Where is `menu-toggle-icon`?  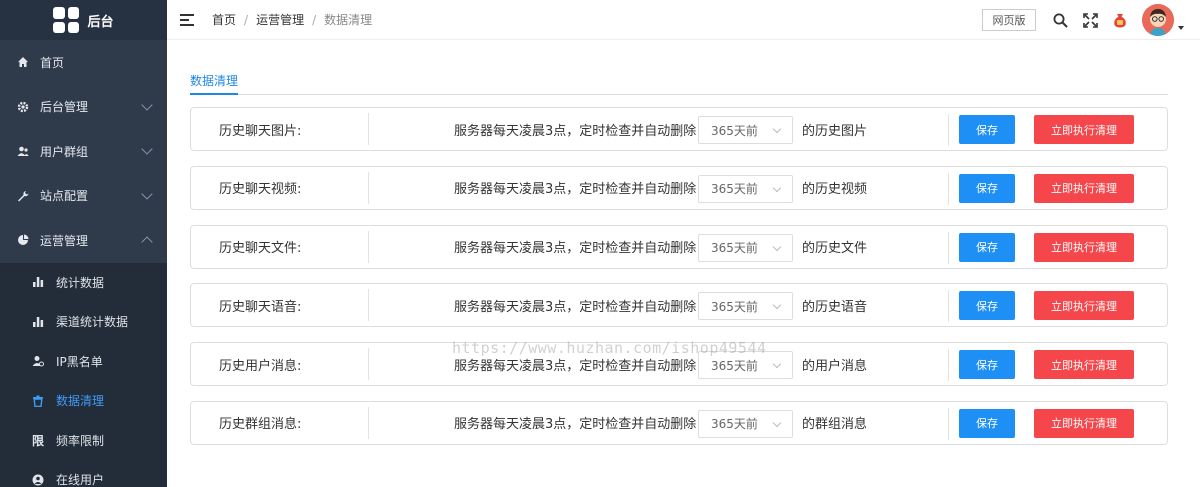 menu-toggle-icon is located at coordinates (187, 19).